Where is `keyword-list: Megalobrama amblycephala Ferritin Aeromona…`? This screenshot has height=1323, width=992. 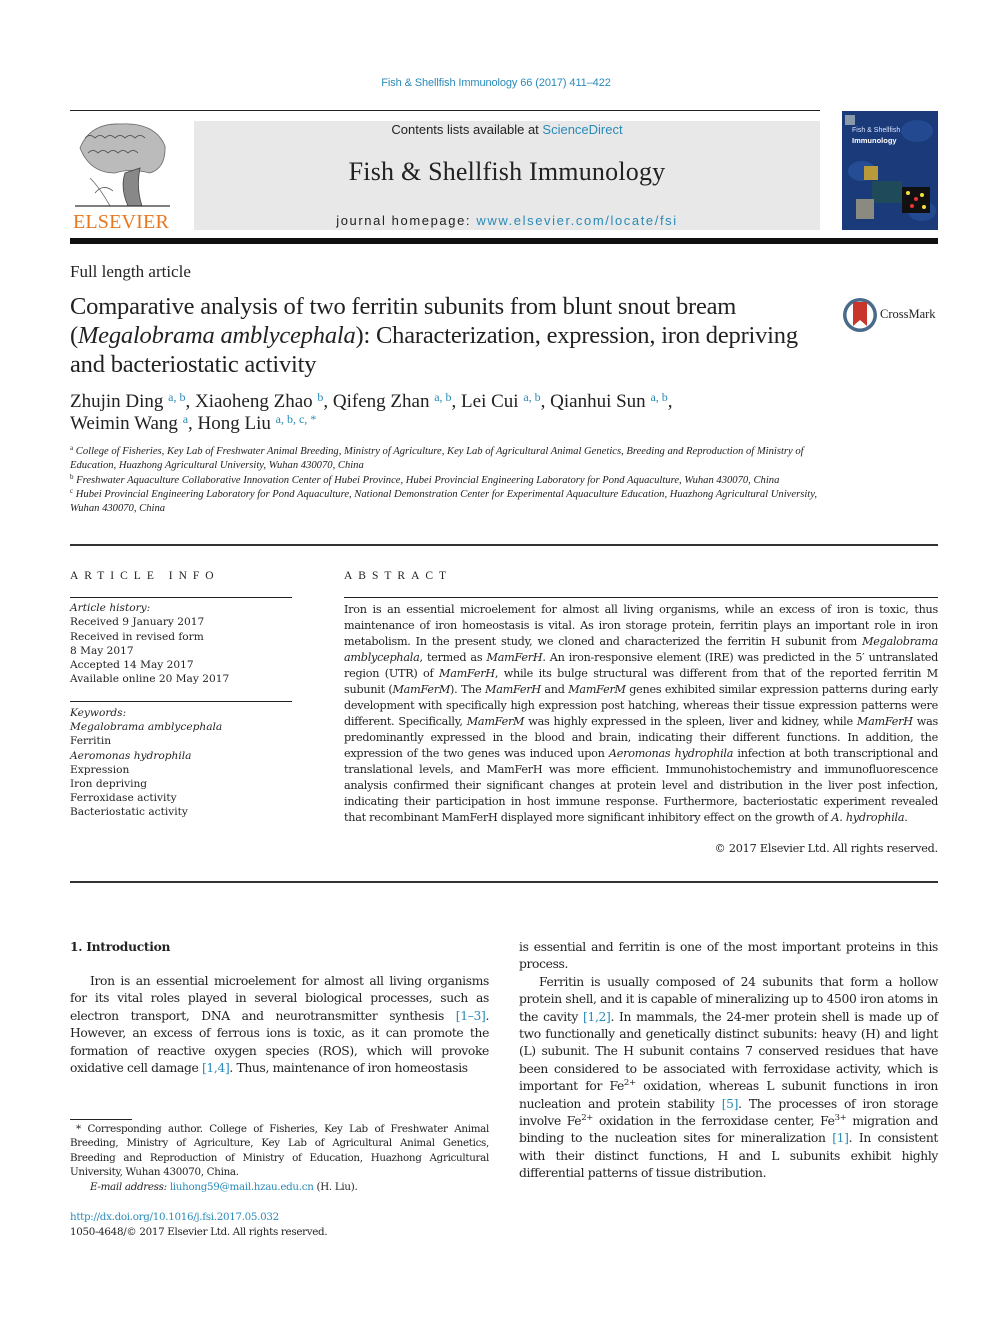
keyword-list: Megalobrama amblycephala Ferritin Aeromona… is located at coordinates (181, 769).